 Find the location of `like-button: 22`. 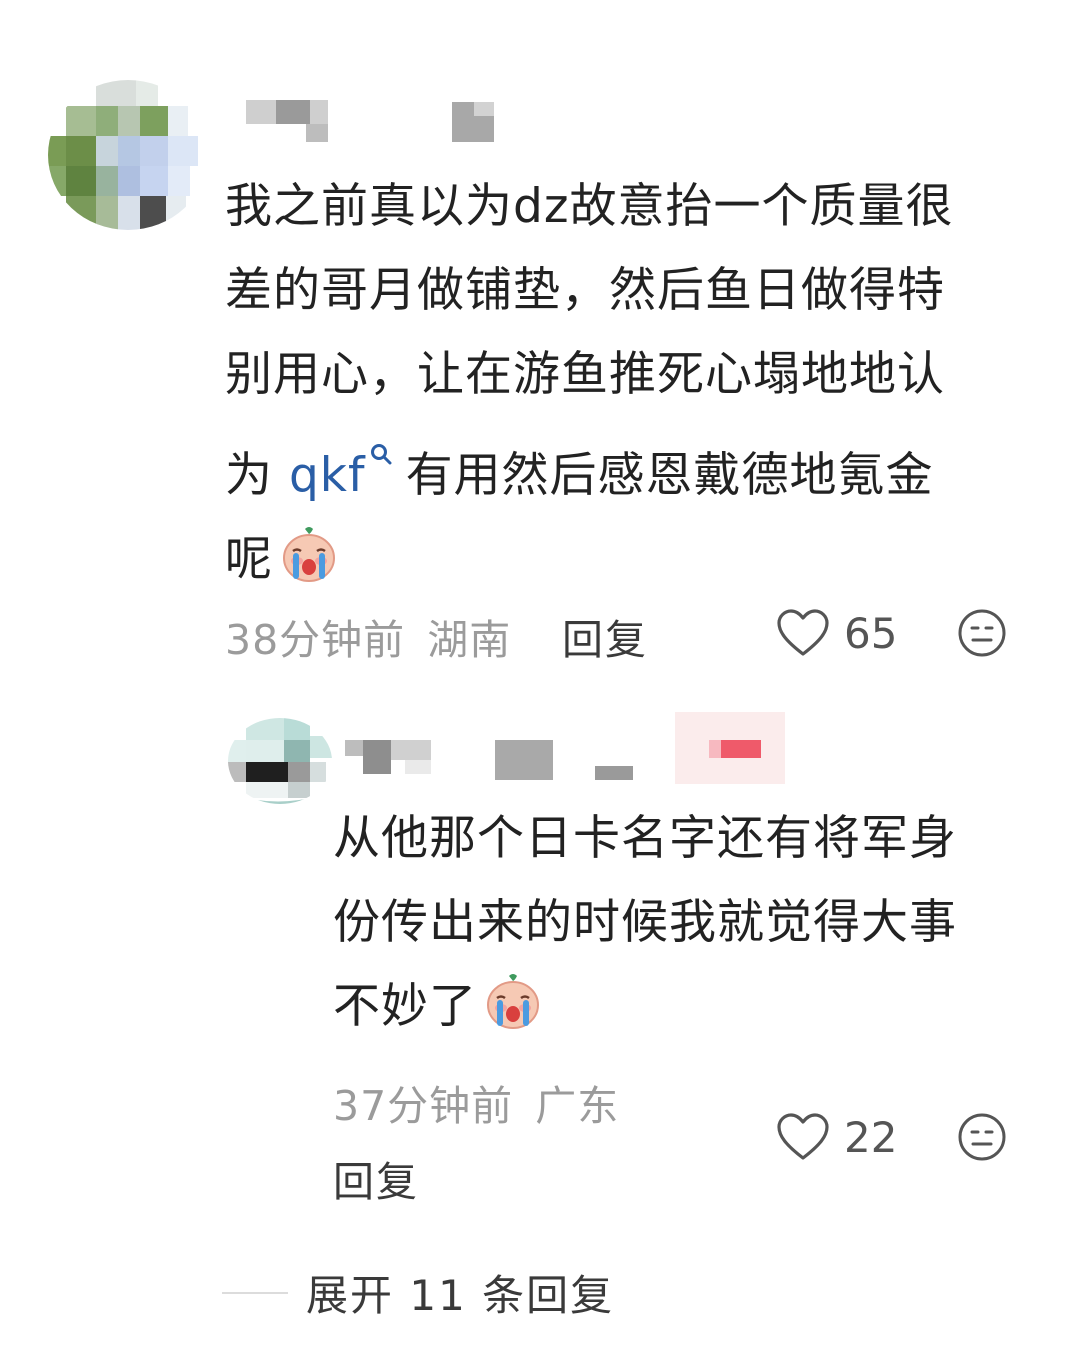

like-button: 22 is located at coordinates (836, 1137).